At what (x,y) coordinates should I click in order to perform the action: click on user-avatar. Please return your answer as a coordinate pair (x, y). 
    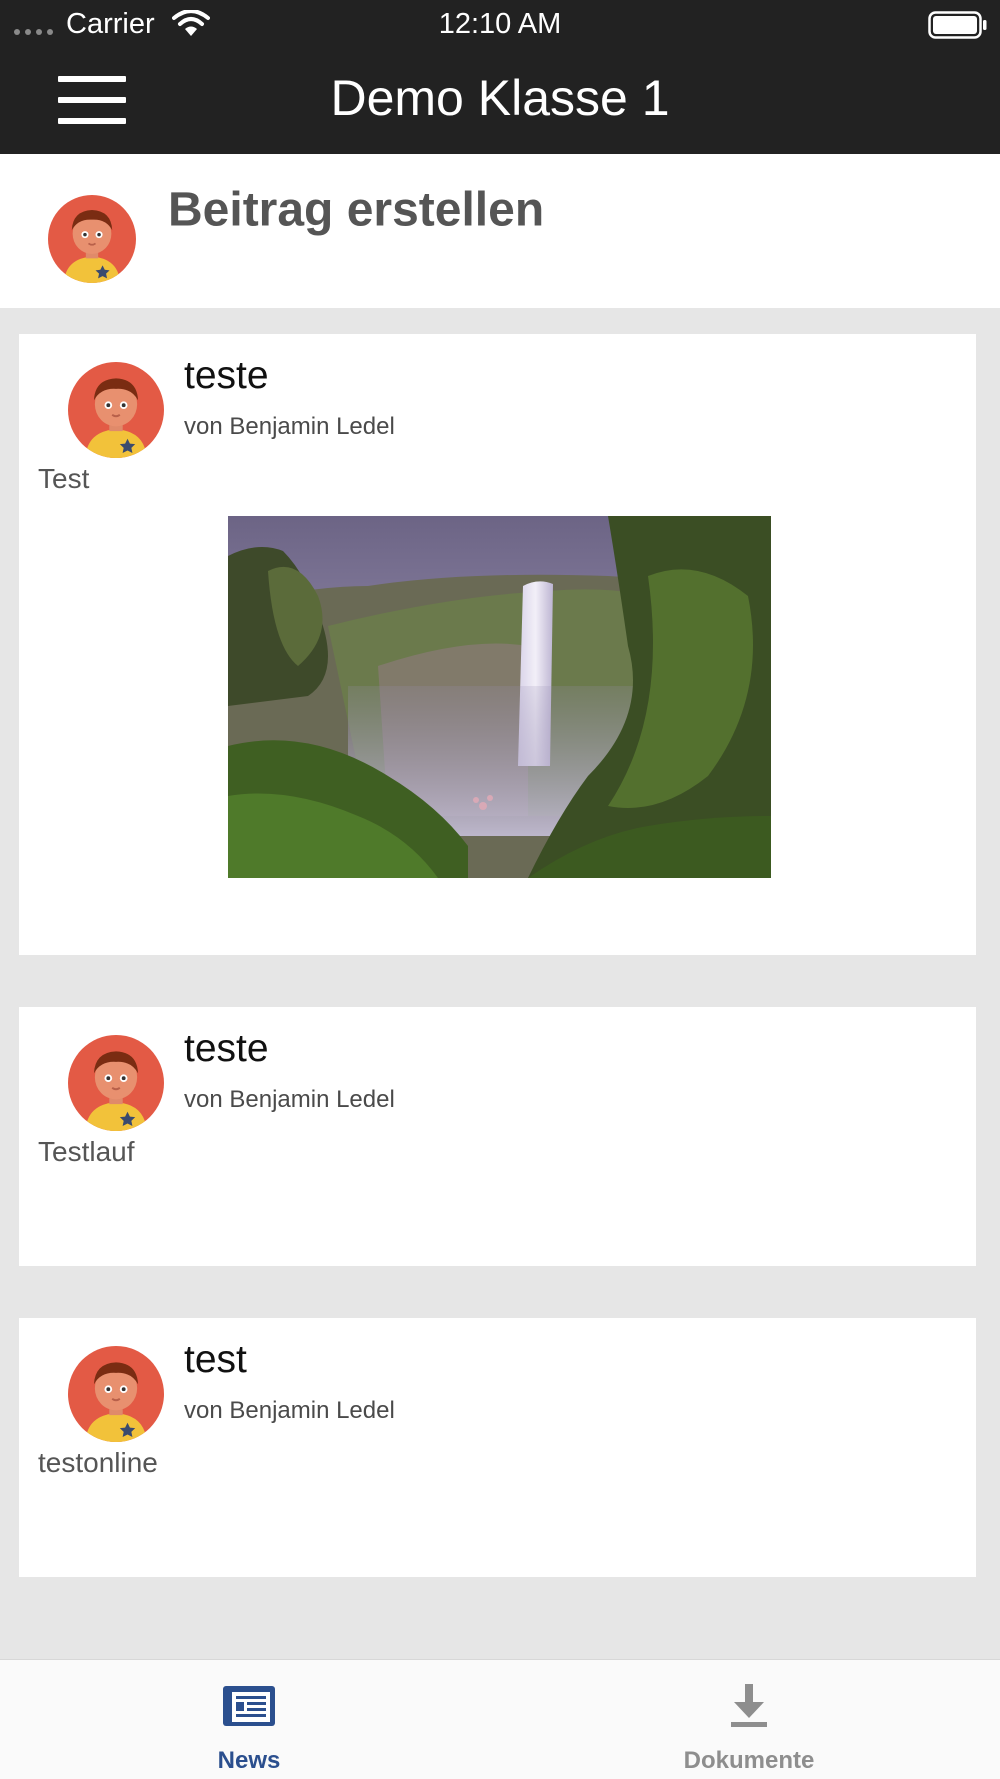
    Looking at the image, I should click on (92, 239).